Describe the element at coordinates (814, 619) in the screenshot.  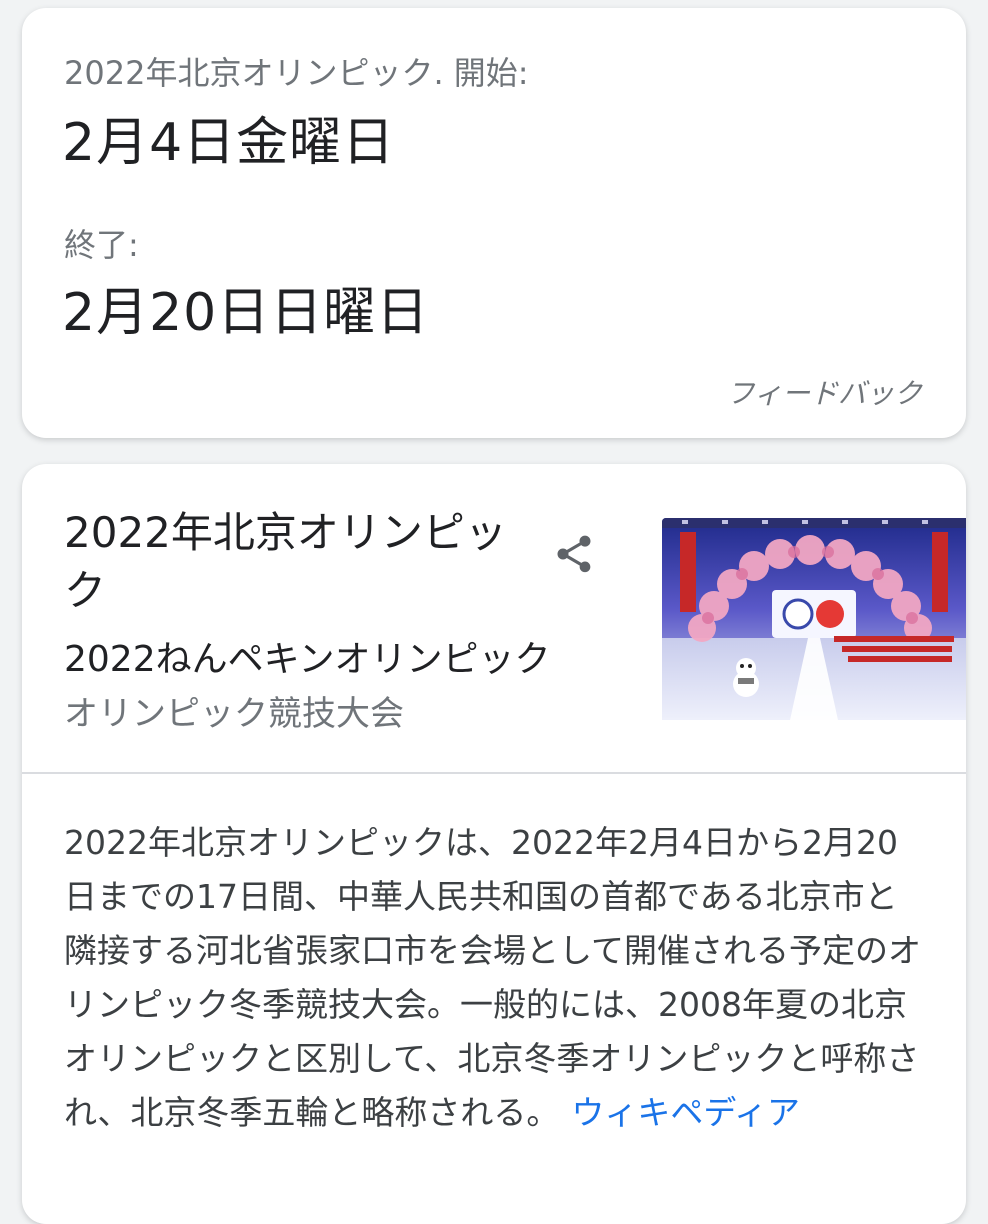
I see `opening-ceremony-image` at that location.